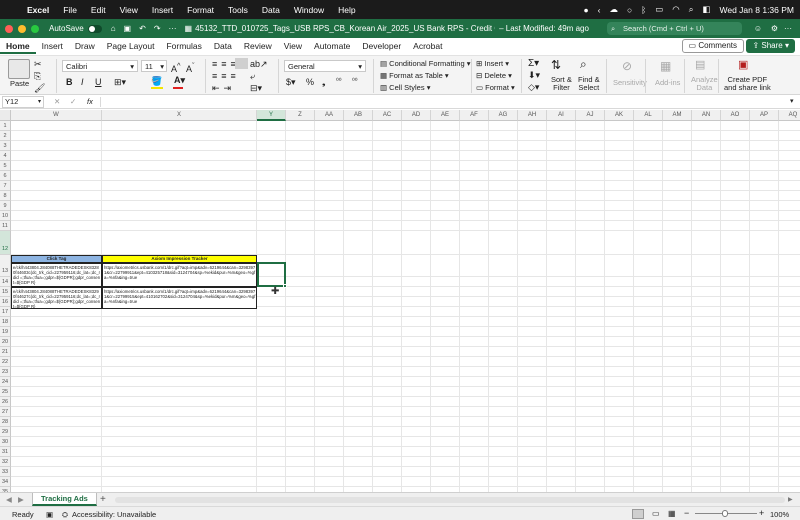  I want to click on menu-format: Format, so click(200, 10).